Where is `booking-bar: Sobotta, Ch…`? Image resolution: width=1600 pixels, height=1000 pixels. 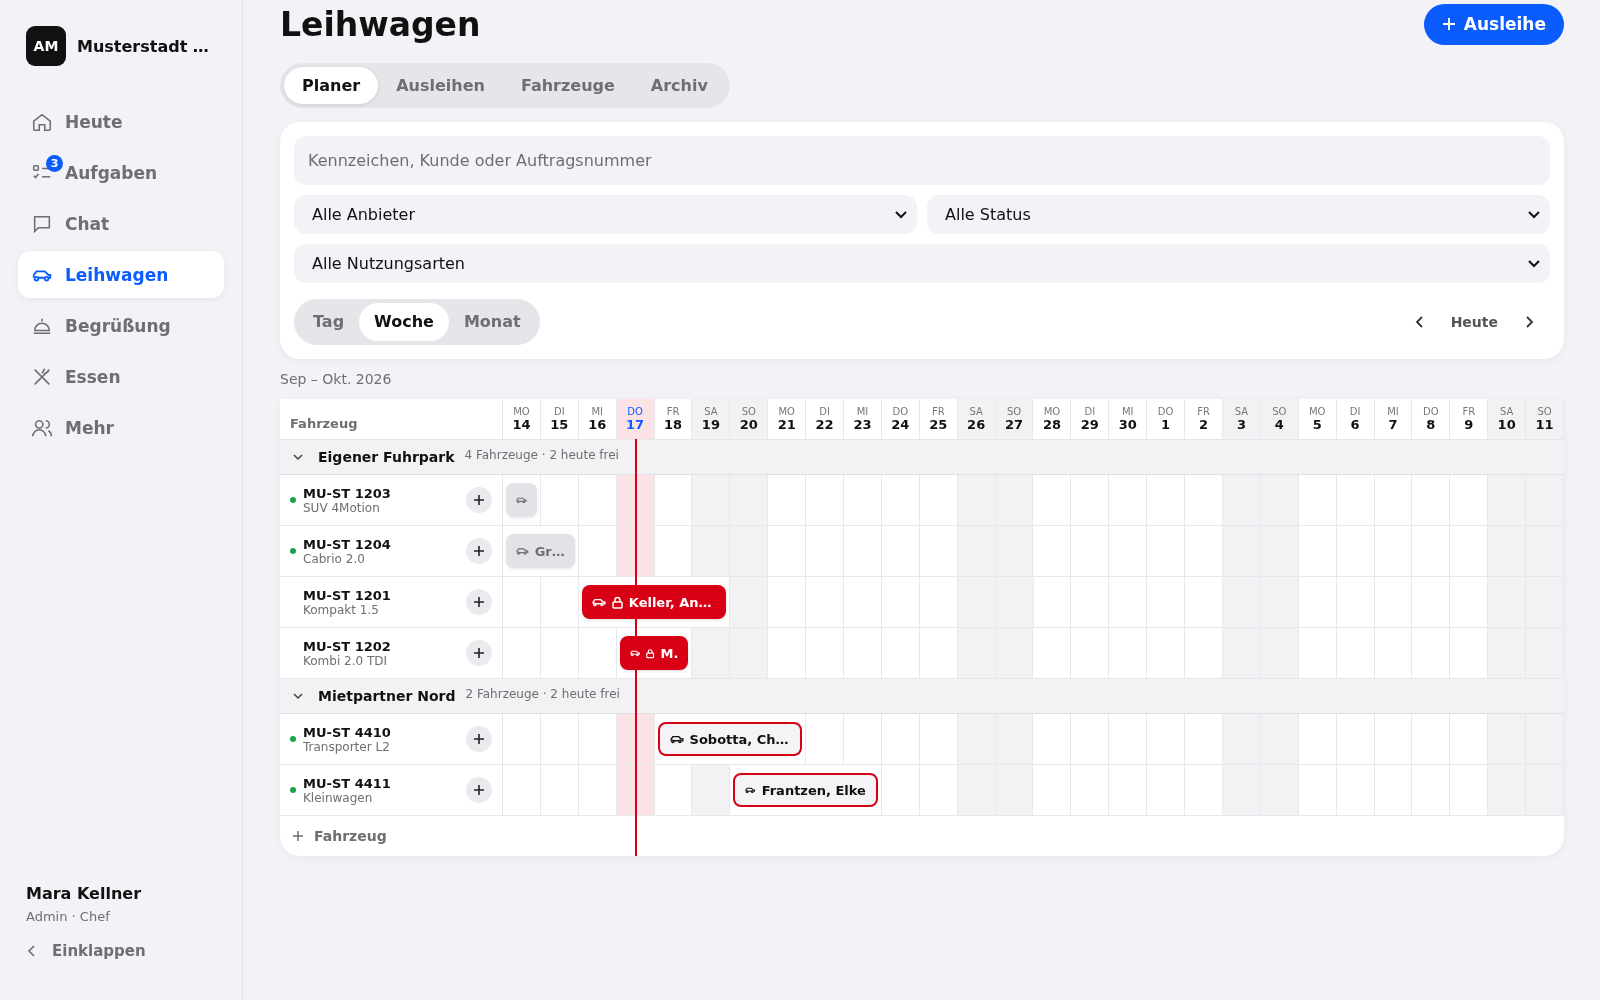
booking-bar: Sobotta, Ch… is located at coordinates (730, 739).